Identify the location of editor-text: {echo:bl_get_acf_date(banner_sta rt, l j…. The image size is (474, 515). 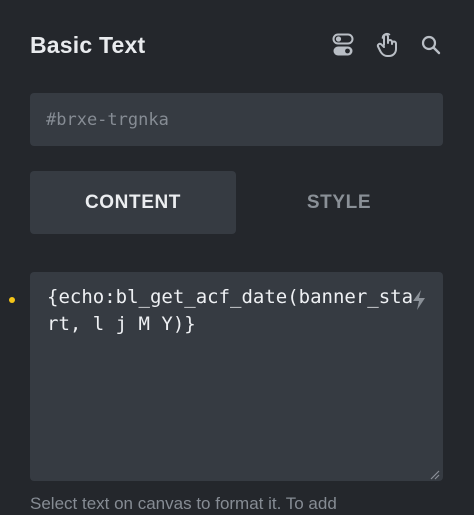
(239, 311).